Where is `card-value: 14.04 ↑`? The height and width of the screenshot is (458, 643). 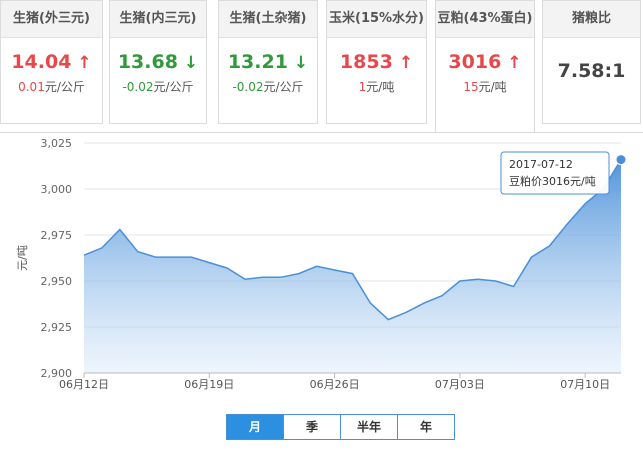
card-value: 14.04 ↑ is located at coordinates (51, 62).